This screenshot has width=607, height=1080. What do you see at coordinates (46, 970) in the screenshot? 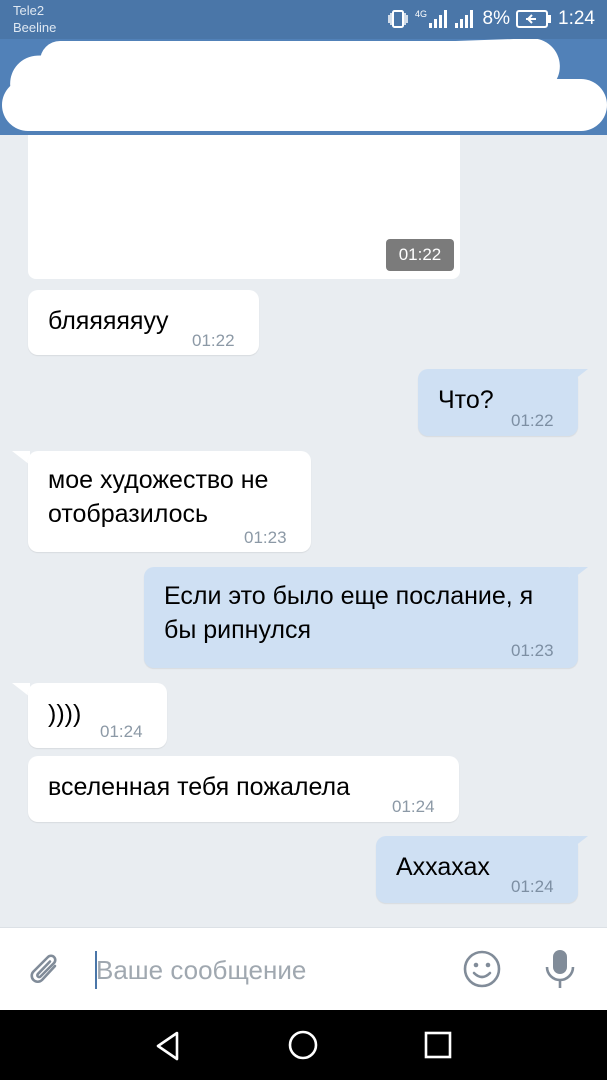
I see `attach-icon` at bounding box center [46, 970].